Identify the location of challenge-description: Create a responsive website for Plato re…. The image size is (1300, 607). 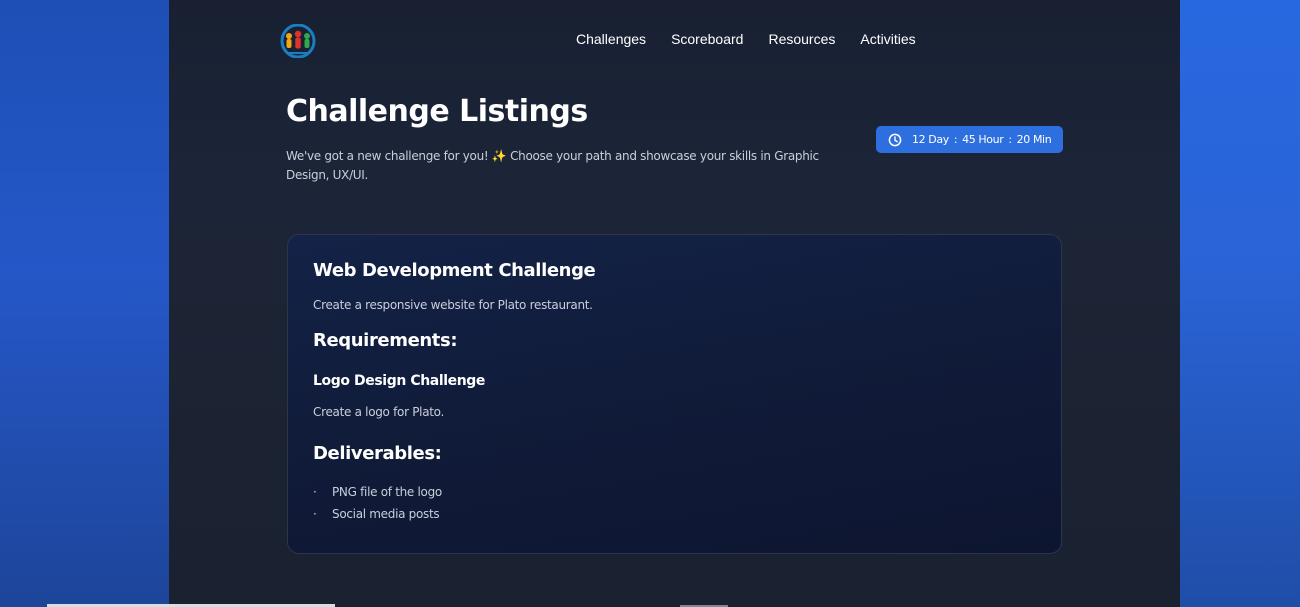
(453, 305).